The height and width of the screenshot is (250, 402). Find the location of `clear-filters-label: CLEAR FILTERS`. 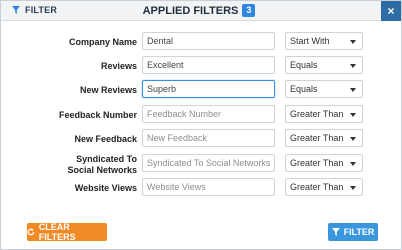

clear-filters-label: CLEAR FILTERS is located at coordinates (57, 232).